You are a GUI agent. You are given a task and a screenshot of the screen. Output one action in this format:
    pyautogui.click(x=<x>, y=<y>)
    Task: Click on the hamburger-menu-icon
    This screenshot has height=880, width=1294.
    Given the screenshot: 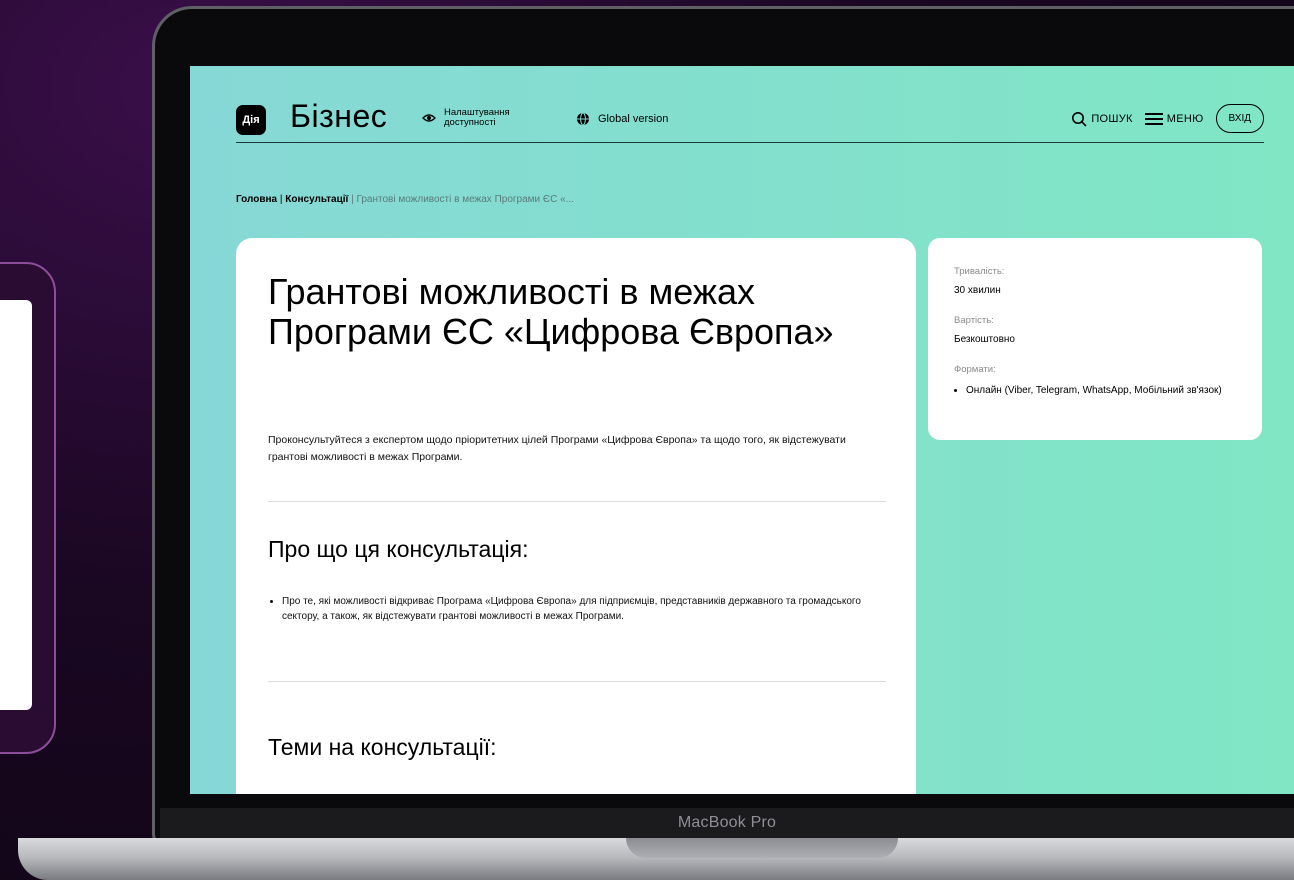 What is the action you would take?
    pyautogui.click(x=1153, y=118)
    